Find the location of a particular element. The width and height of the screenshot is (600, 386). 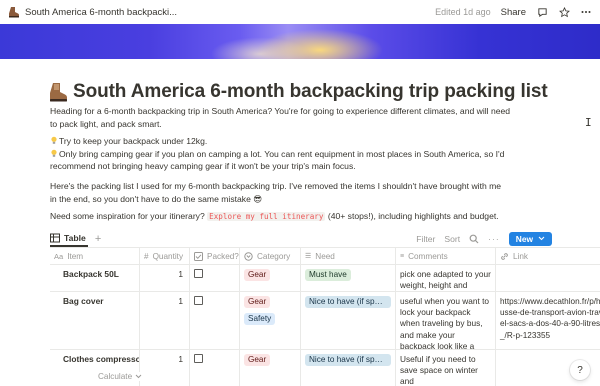

item-cell: Backpack 50L is located at coordinates (95, 278).